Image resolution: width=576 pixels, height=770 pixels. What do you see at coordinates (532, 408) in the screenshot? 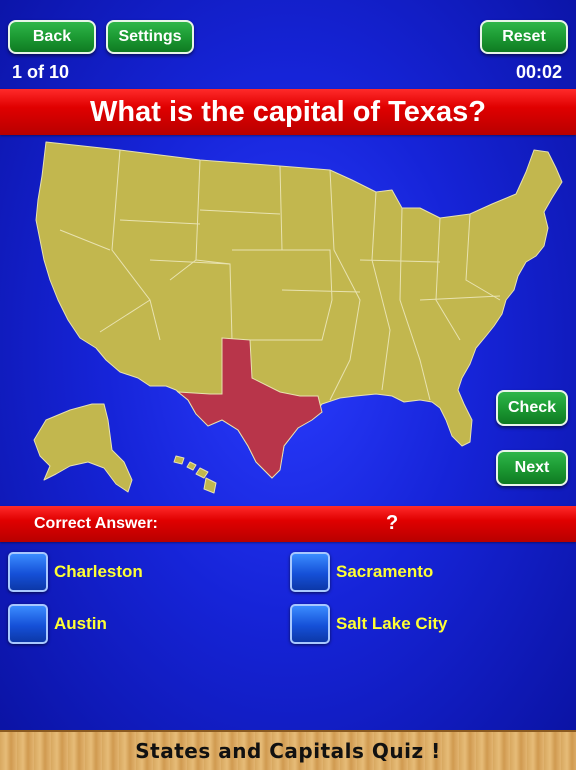
I see `check-button: Check` at bounding box center [532, 408].